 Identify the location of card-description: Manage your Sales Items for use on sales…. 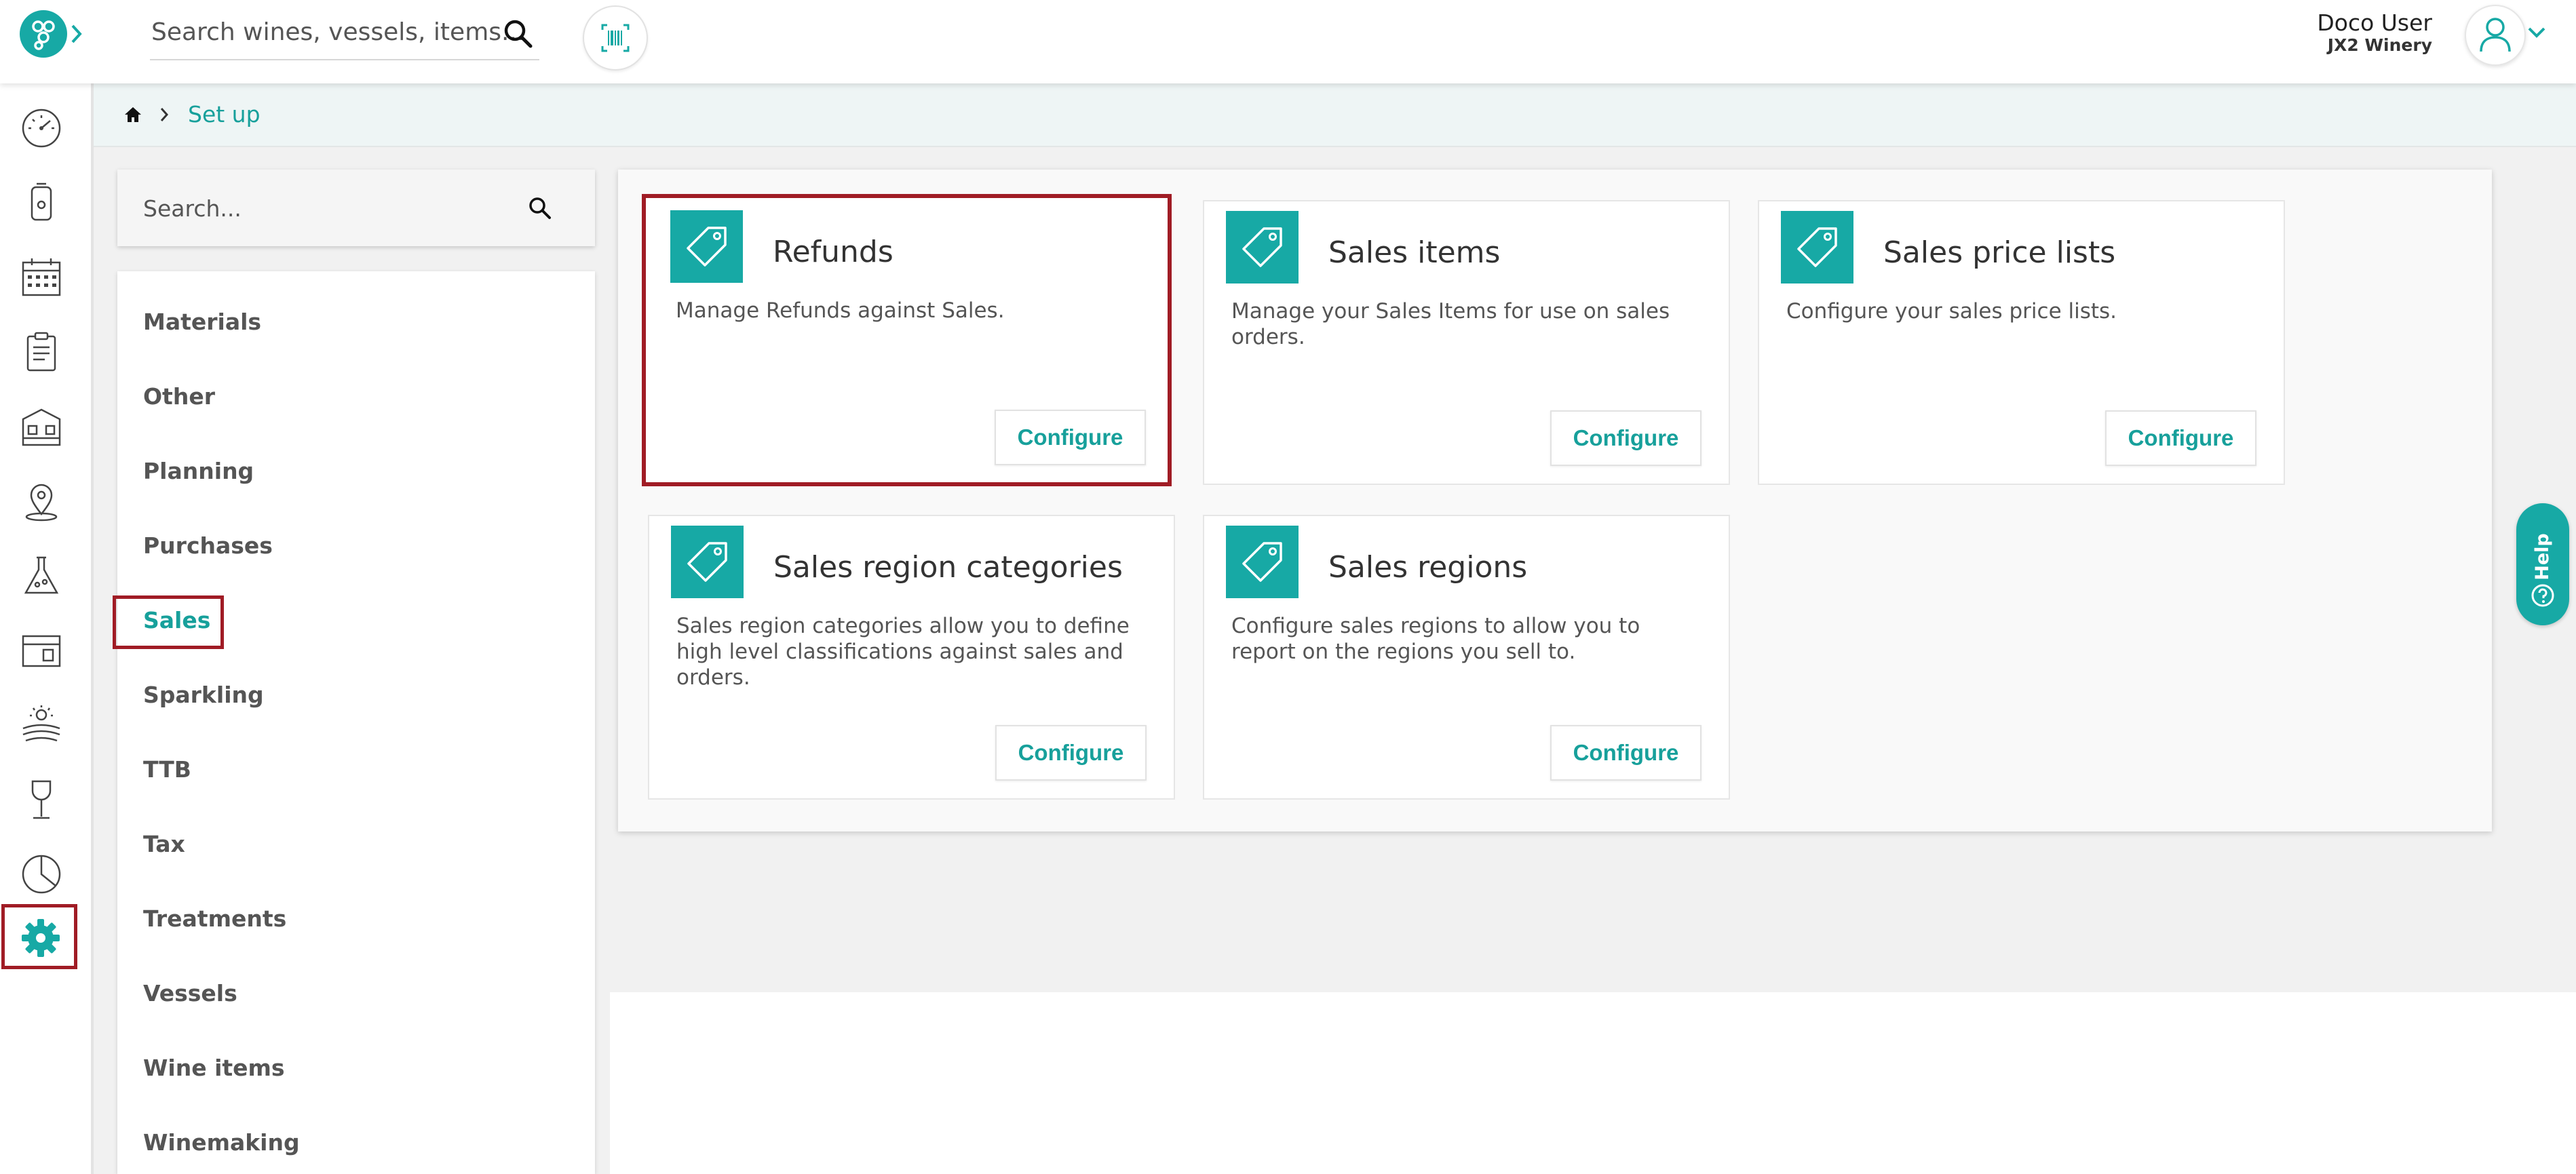
(1450, 324).